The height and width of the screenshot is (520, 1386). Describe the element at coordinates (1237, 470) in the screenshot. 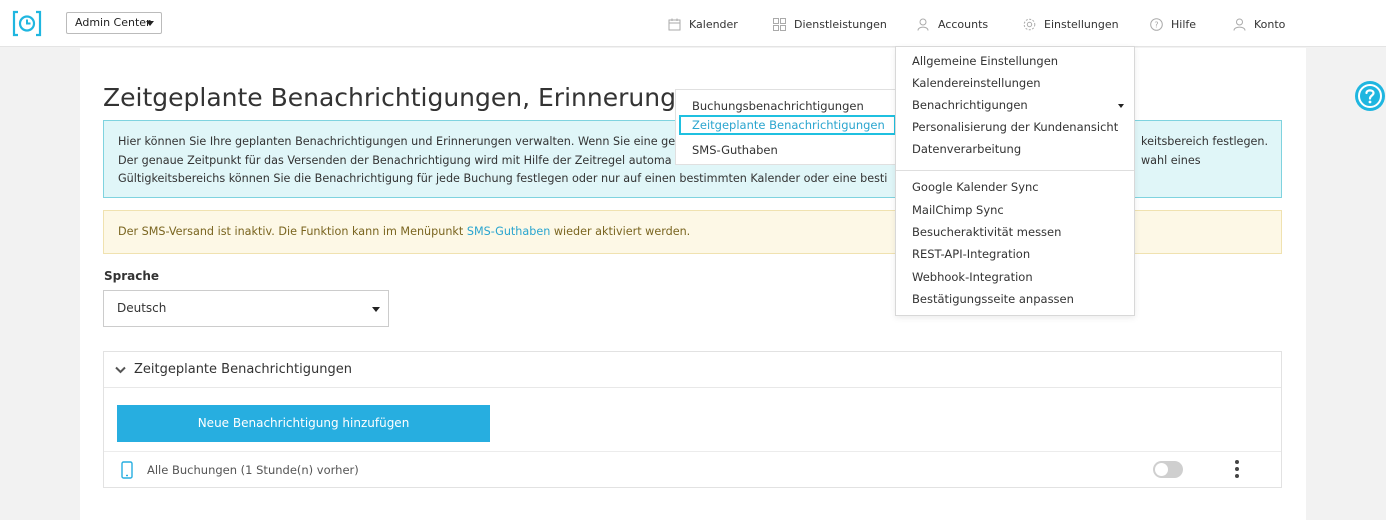

I see `more-options-icon` at that location.